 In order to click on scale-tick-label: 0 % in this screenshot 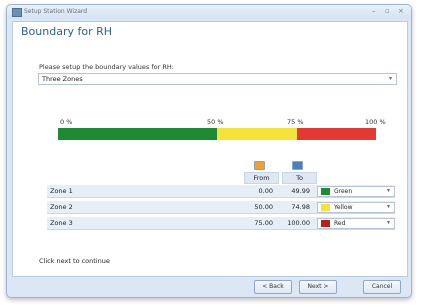, I will do `click(66, 122)`.